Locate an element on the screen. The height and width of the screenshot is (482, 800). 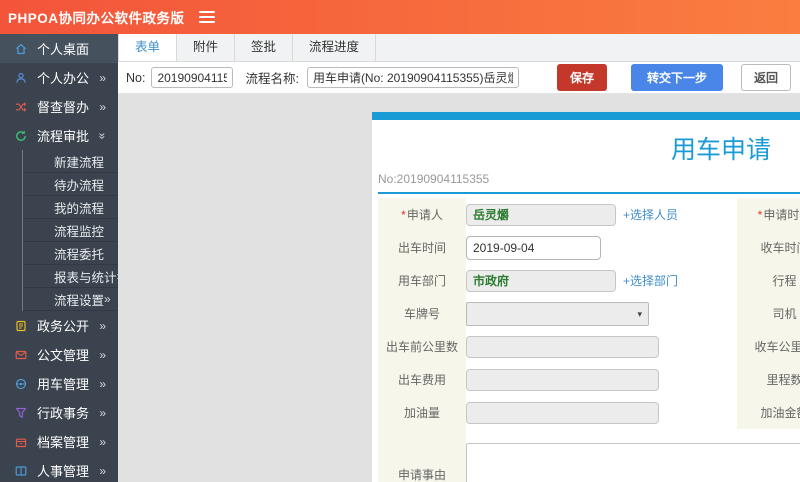
sidebar-item: 用车管理 » is located at coordinates (59, 383).